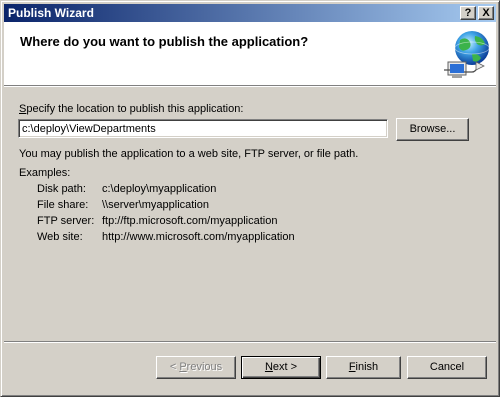  I want to click on examples-heading: Examples:, so click(45, 173).